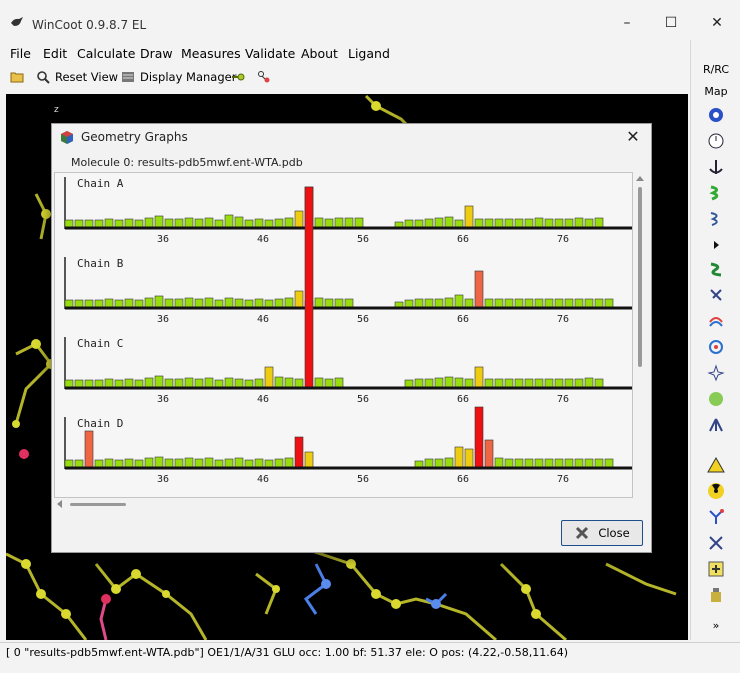  What do you see at coordinates (715, 544) in the screenshot?
I see `delete-atom-button` at bounding box center [715, 544].